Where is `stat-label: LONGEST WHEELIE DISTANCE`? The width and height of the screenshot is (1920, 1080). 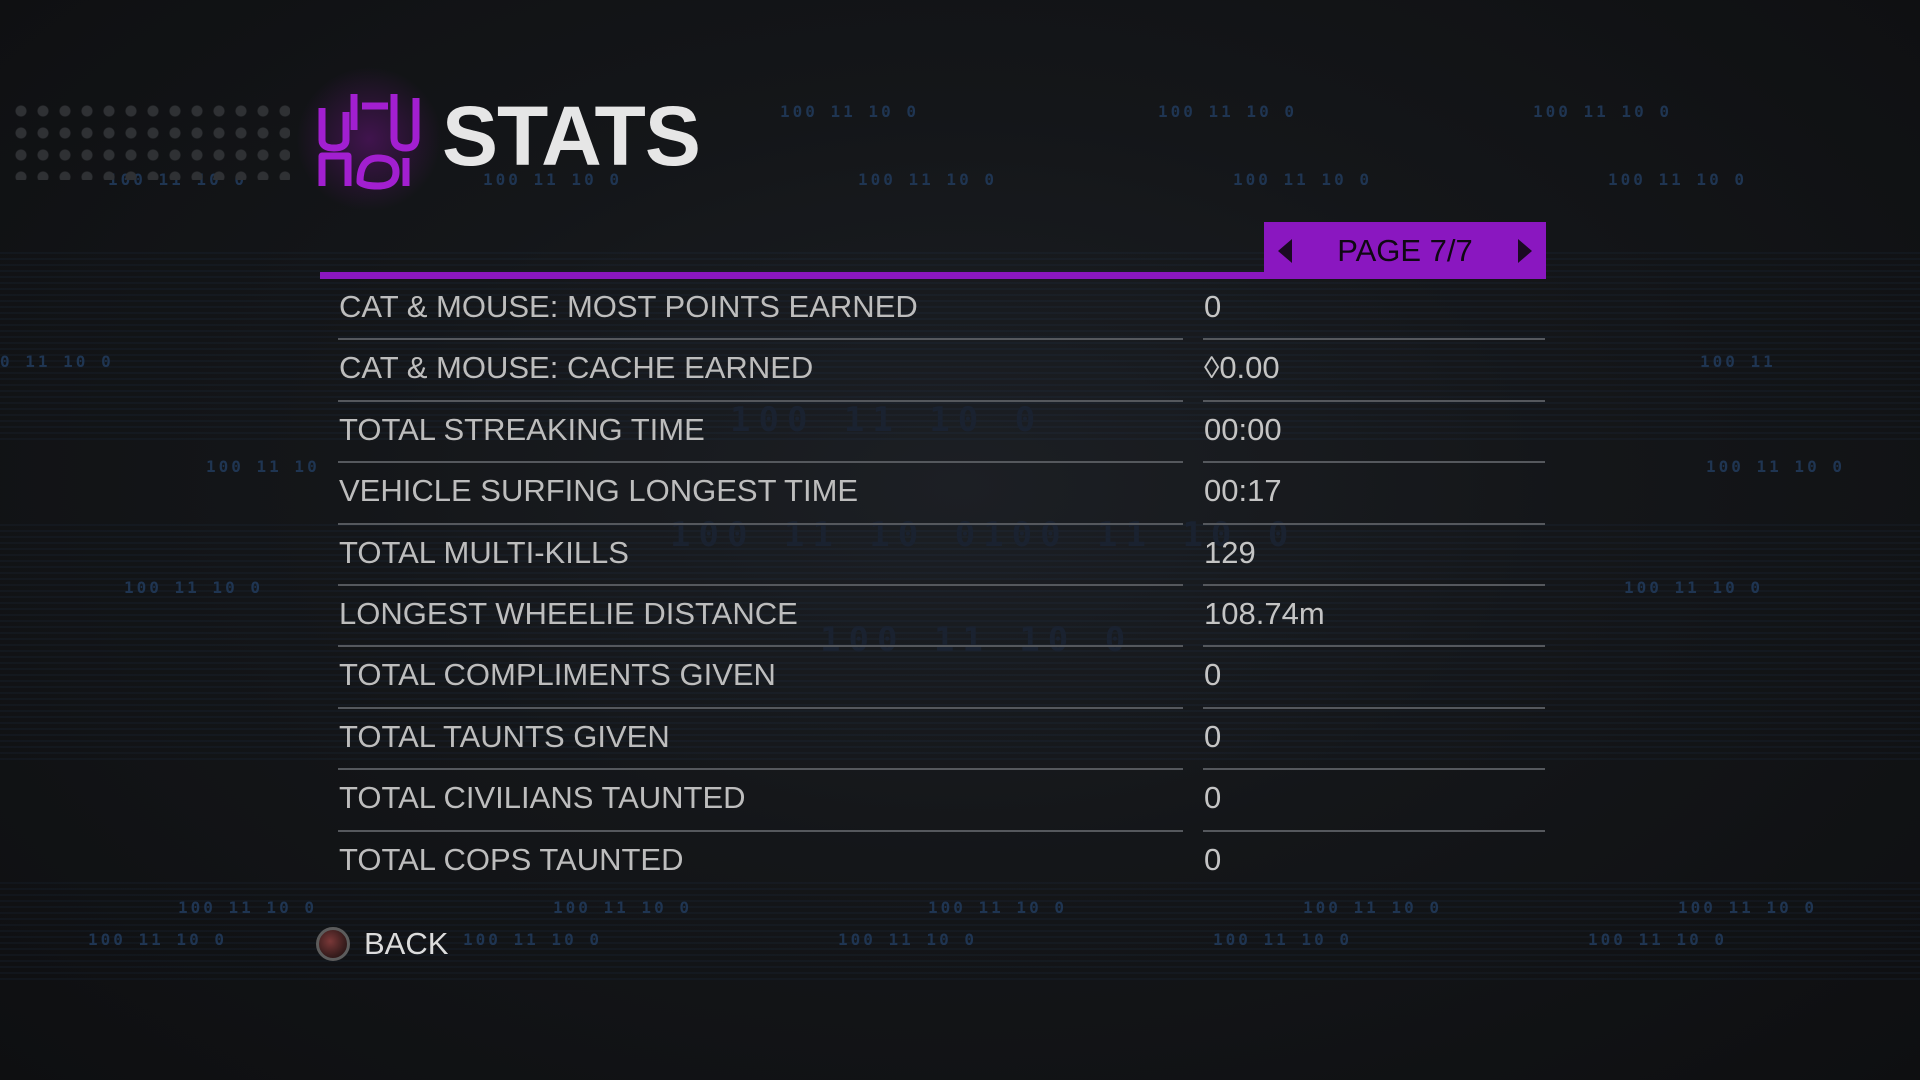
stat-label: LONGEST WHEELIE DISTANCE is located at coordinates (568, 613).